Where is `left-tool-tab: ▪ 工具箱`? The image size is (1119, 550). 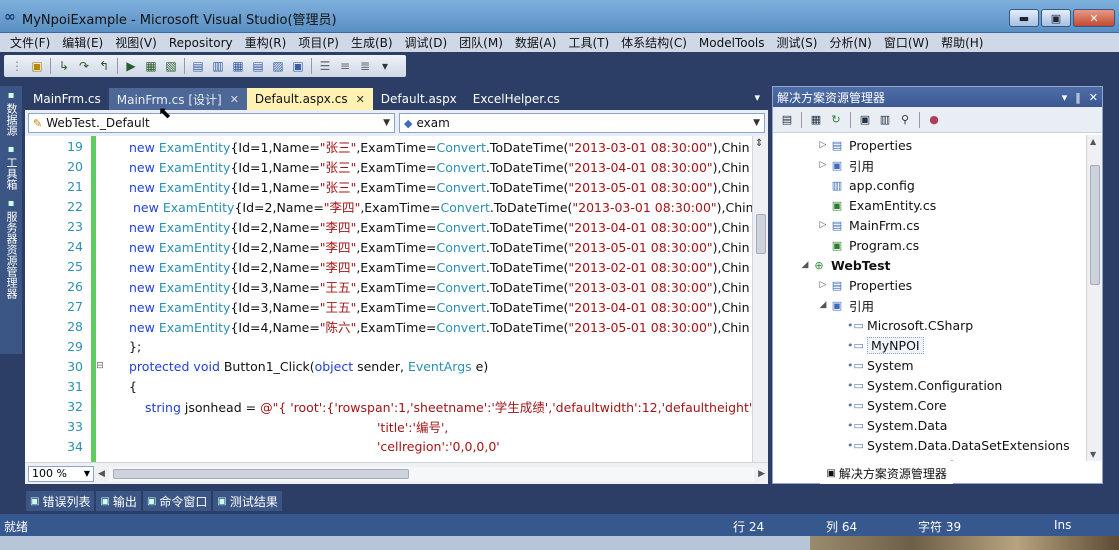 left-tool-tab: ▪ 工具箱 is located at coordinates (11, 167).